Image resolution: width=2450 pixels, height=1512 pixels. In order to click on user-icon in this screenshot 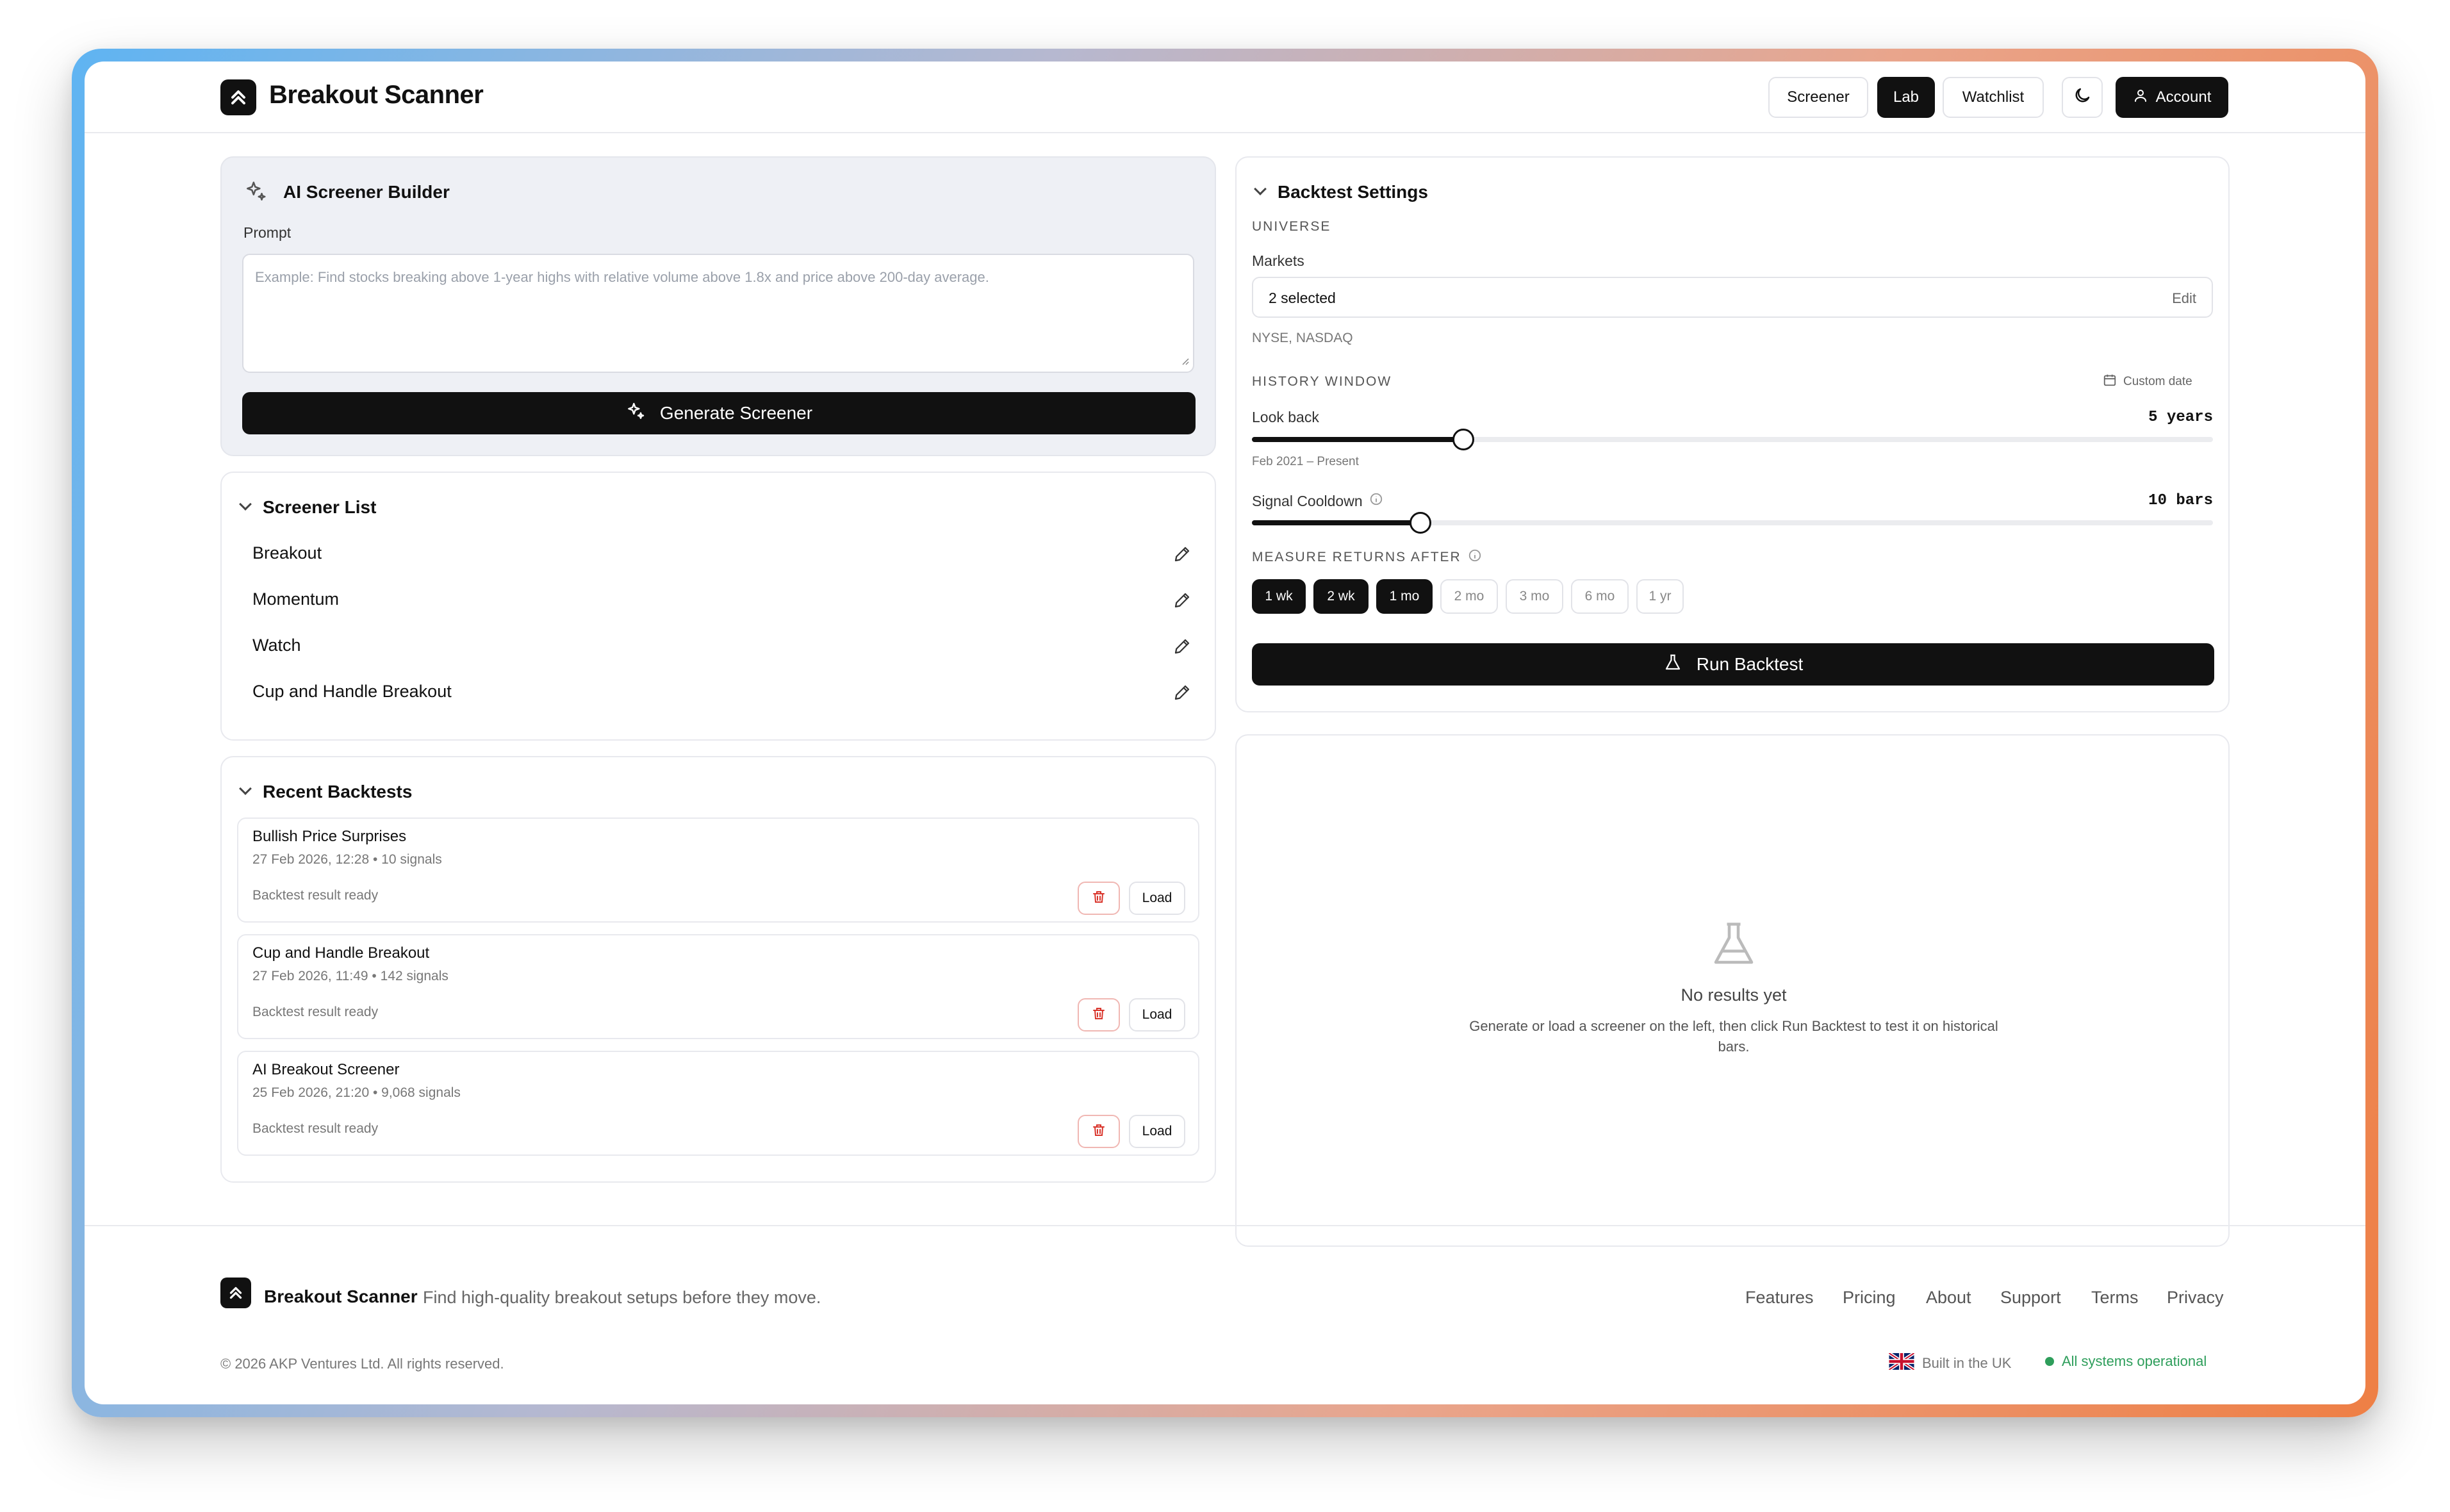, I will do `click(2141, 98)`.